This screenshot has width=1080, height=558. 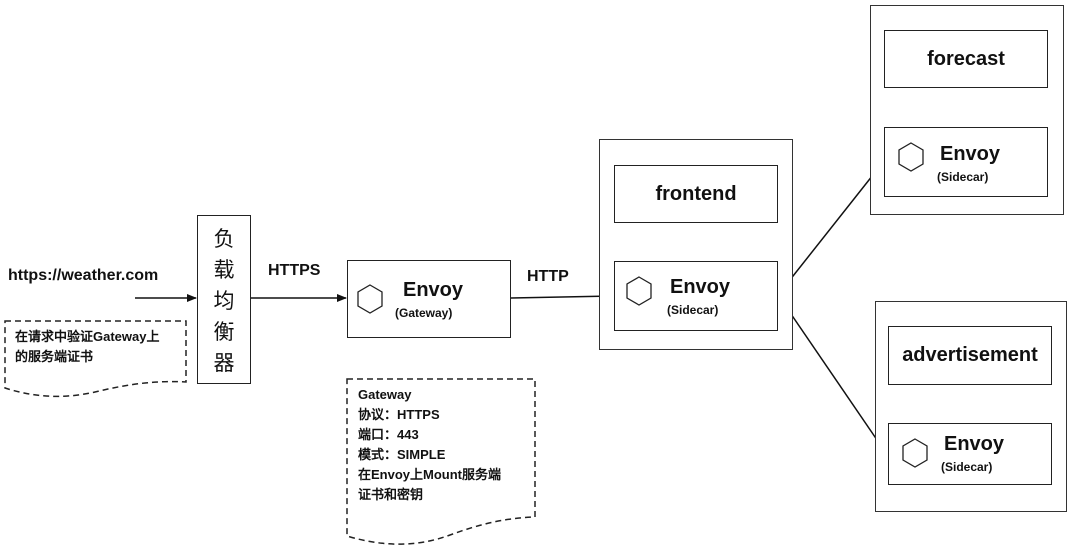 I want to click on lb-char: 器, so click(x=224, y=363).